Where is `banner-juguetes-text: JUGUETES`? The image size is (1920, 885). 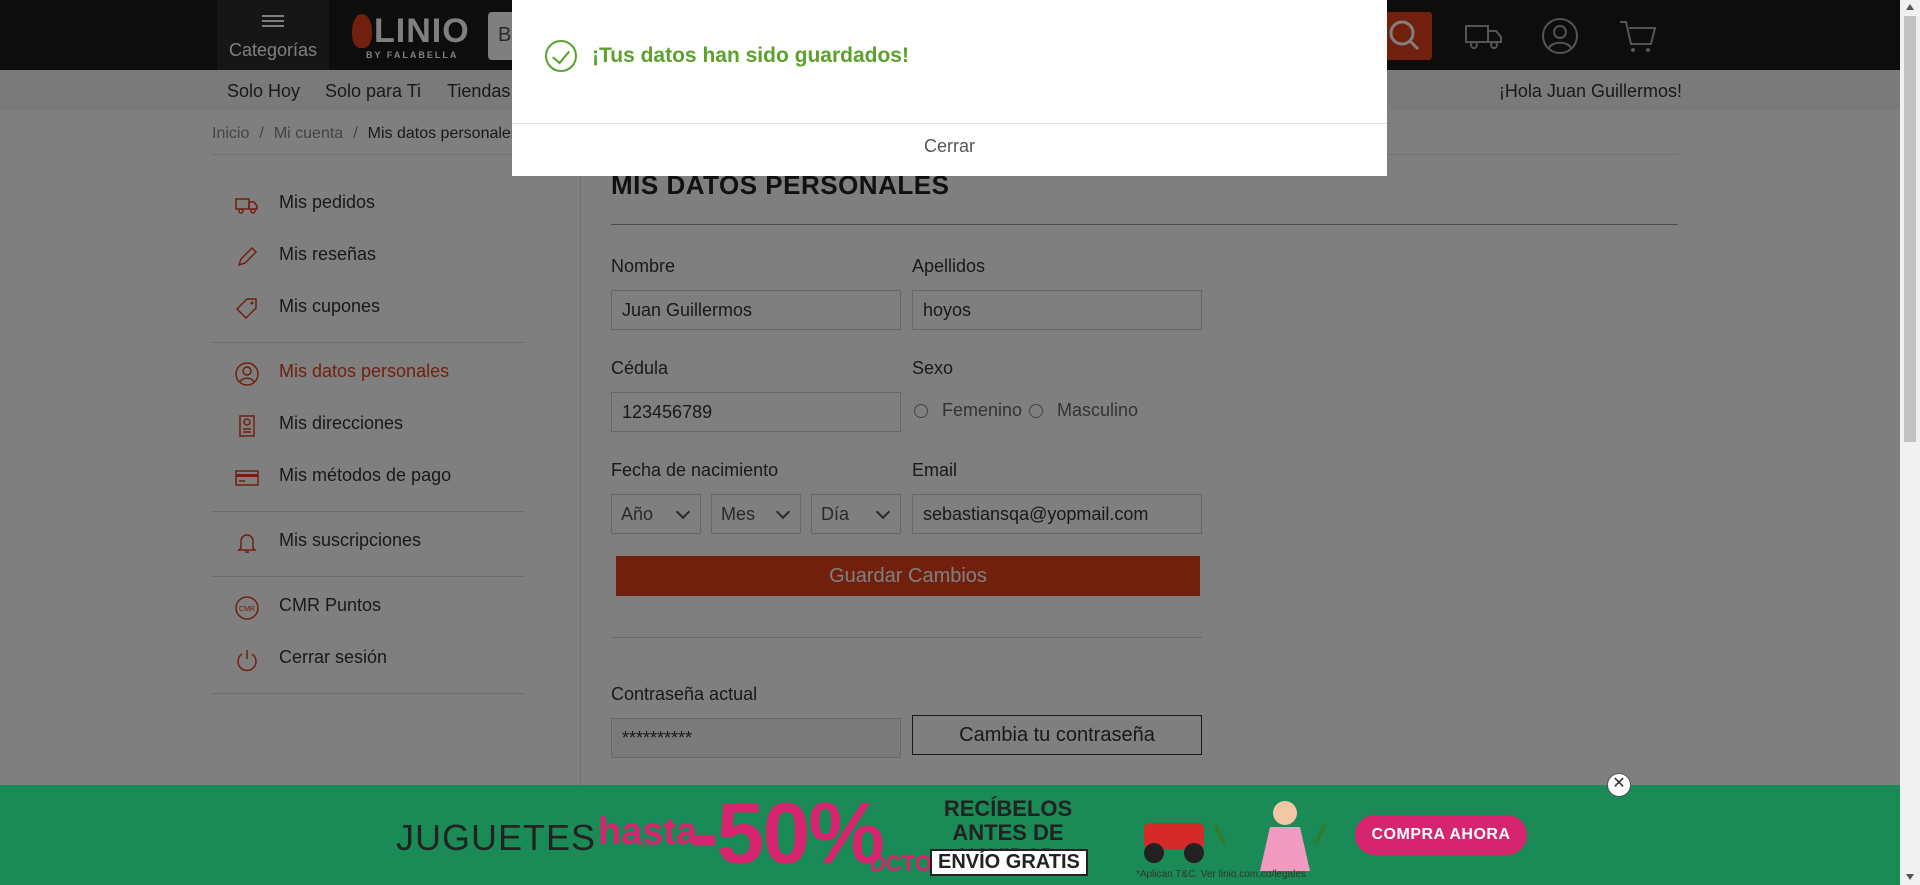
banner-juguetes-text: JUGUETES is located at coordinates (496, 837).